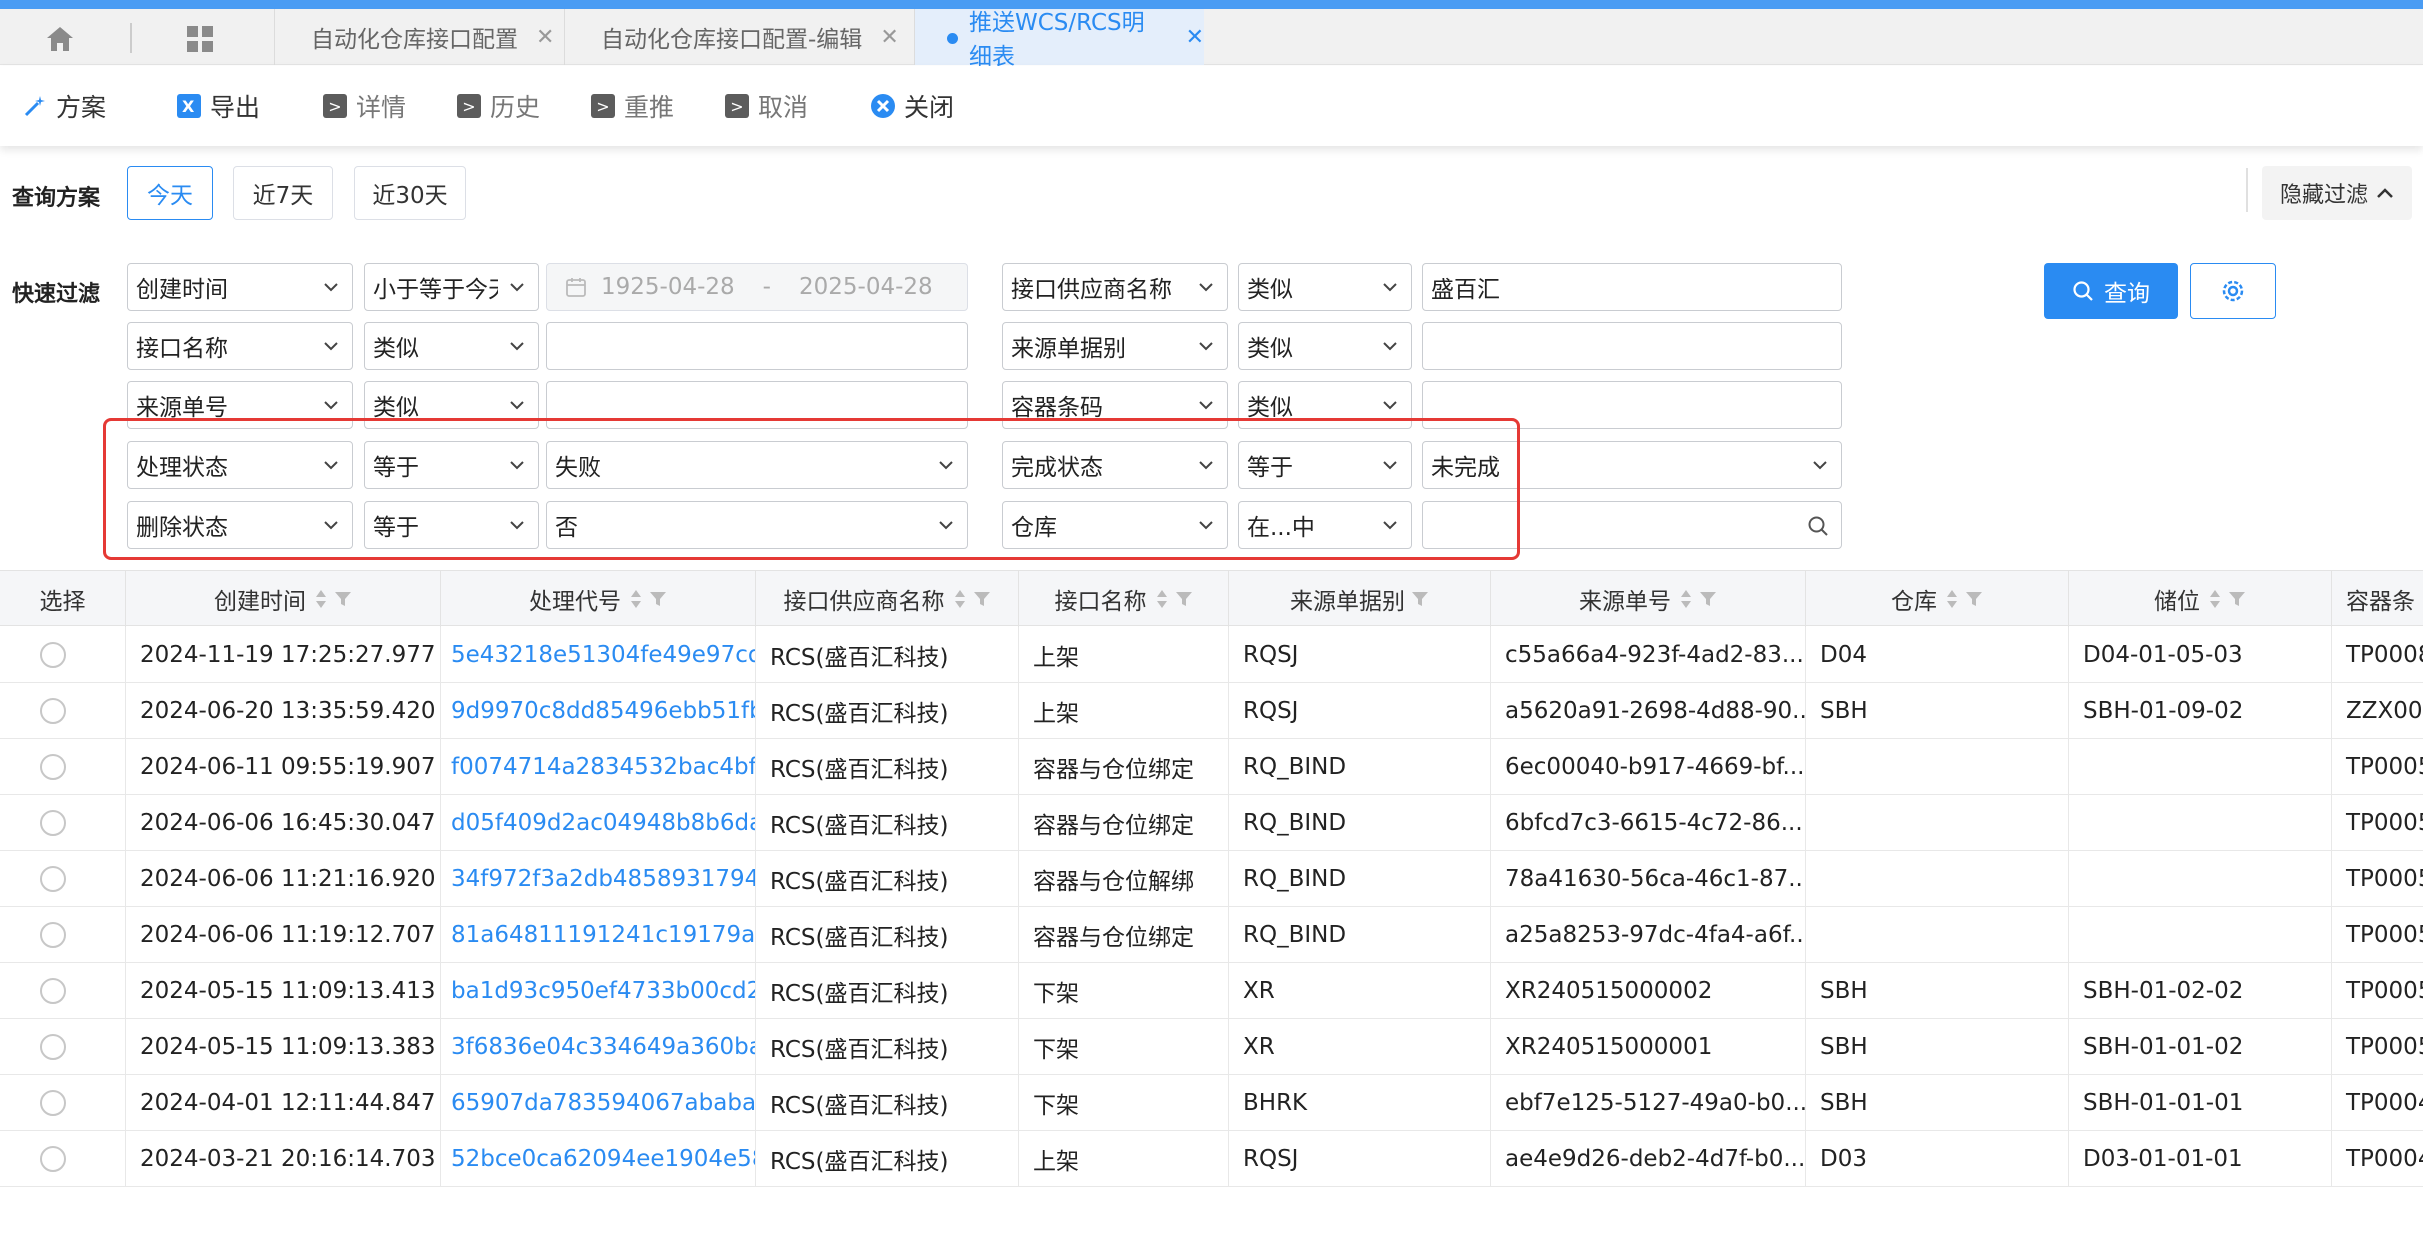  I want to click on select-value: 来源单号, so click(182, 408).